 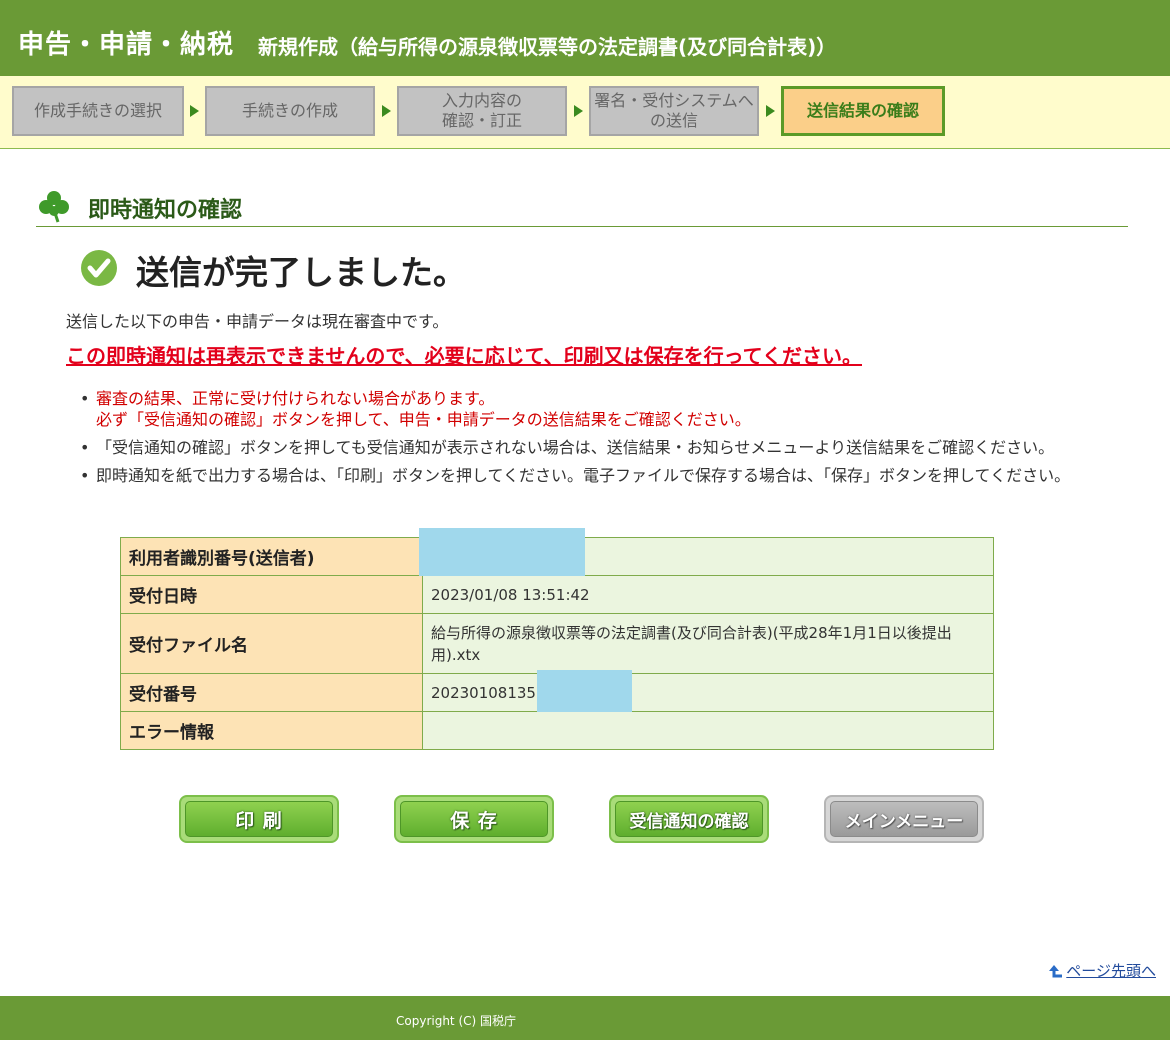 I want to click on step-sign-and-send: 署名・受付システムへ の送信, so click(x=674, y=111).